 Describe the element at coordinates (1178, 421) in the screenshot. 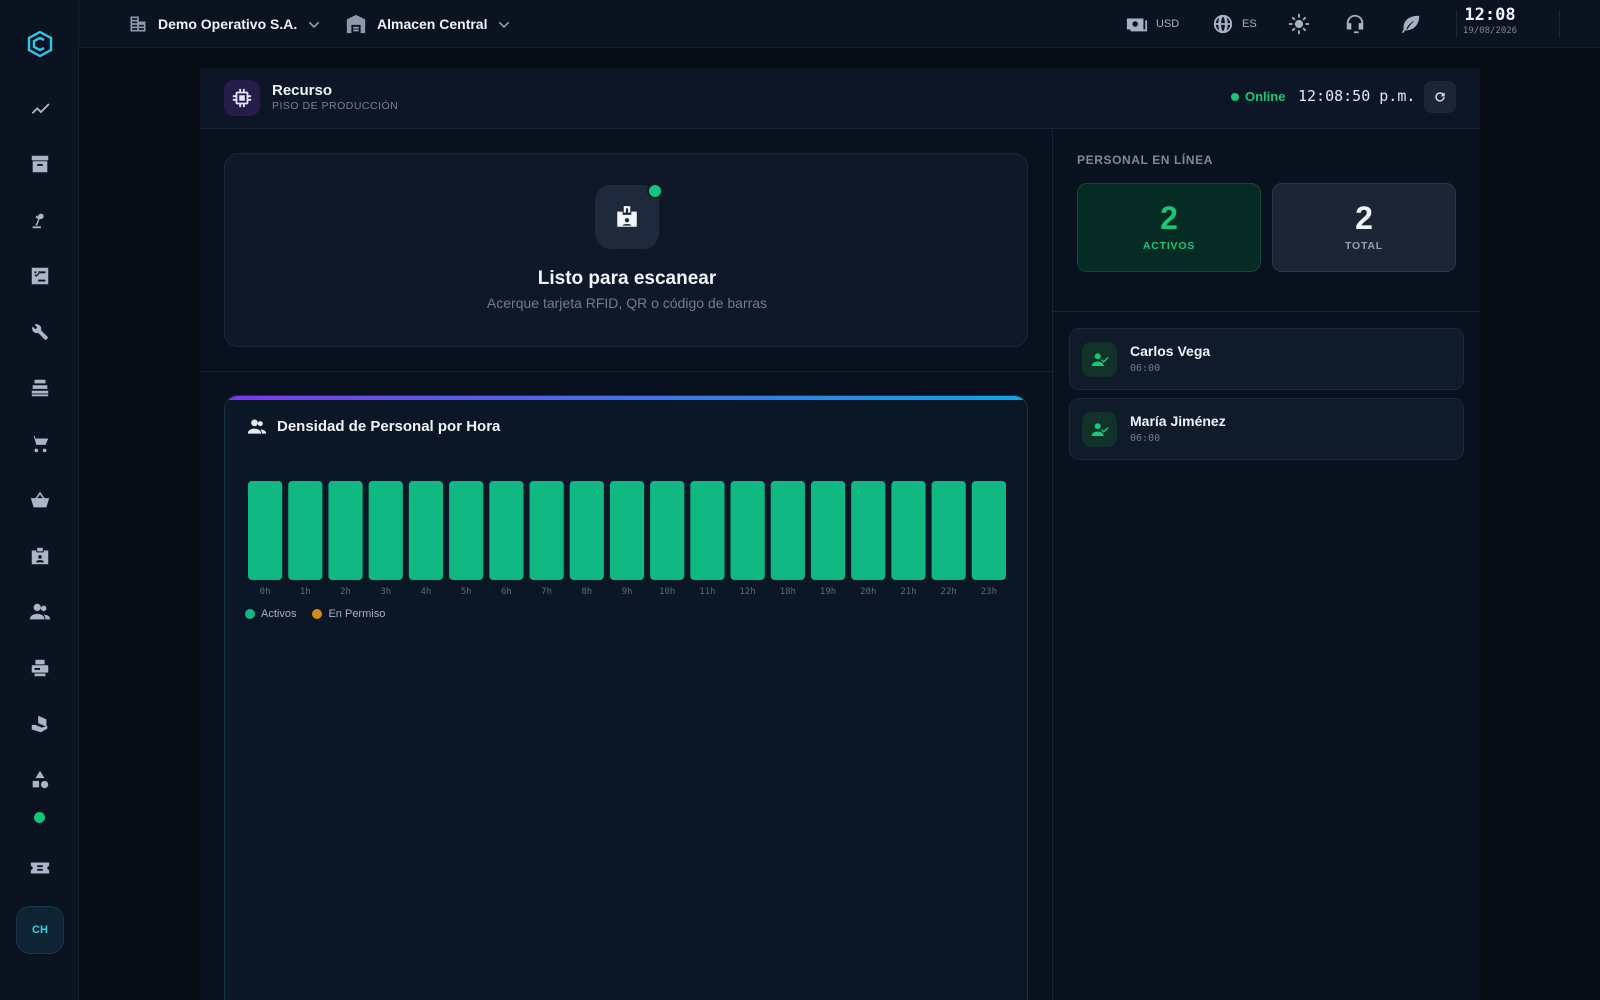

I see `person-name: María Jiménez` at that location.